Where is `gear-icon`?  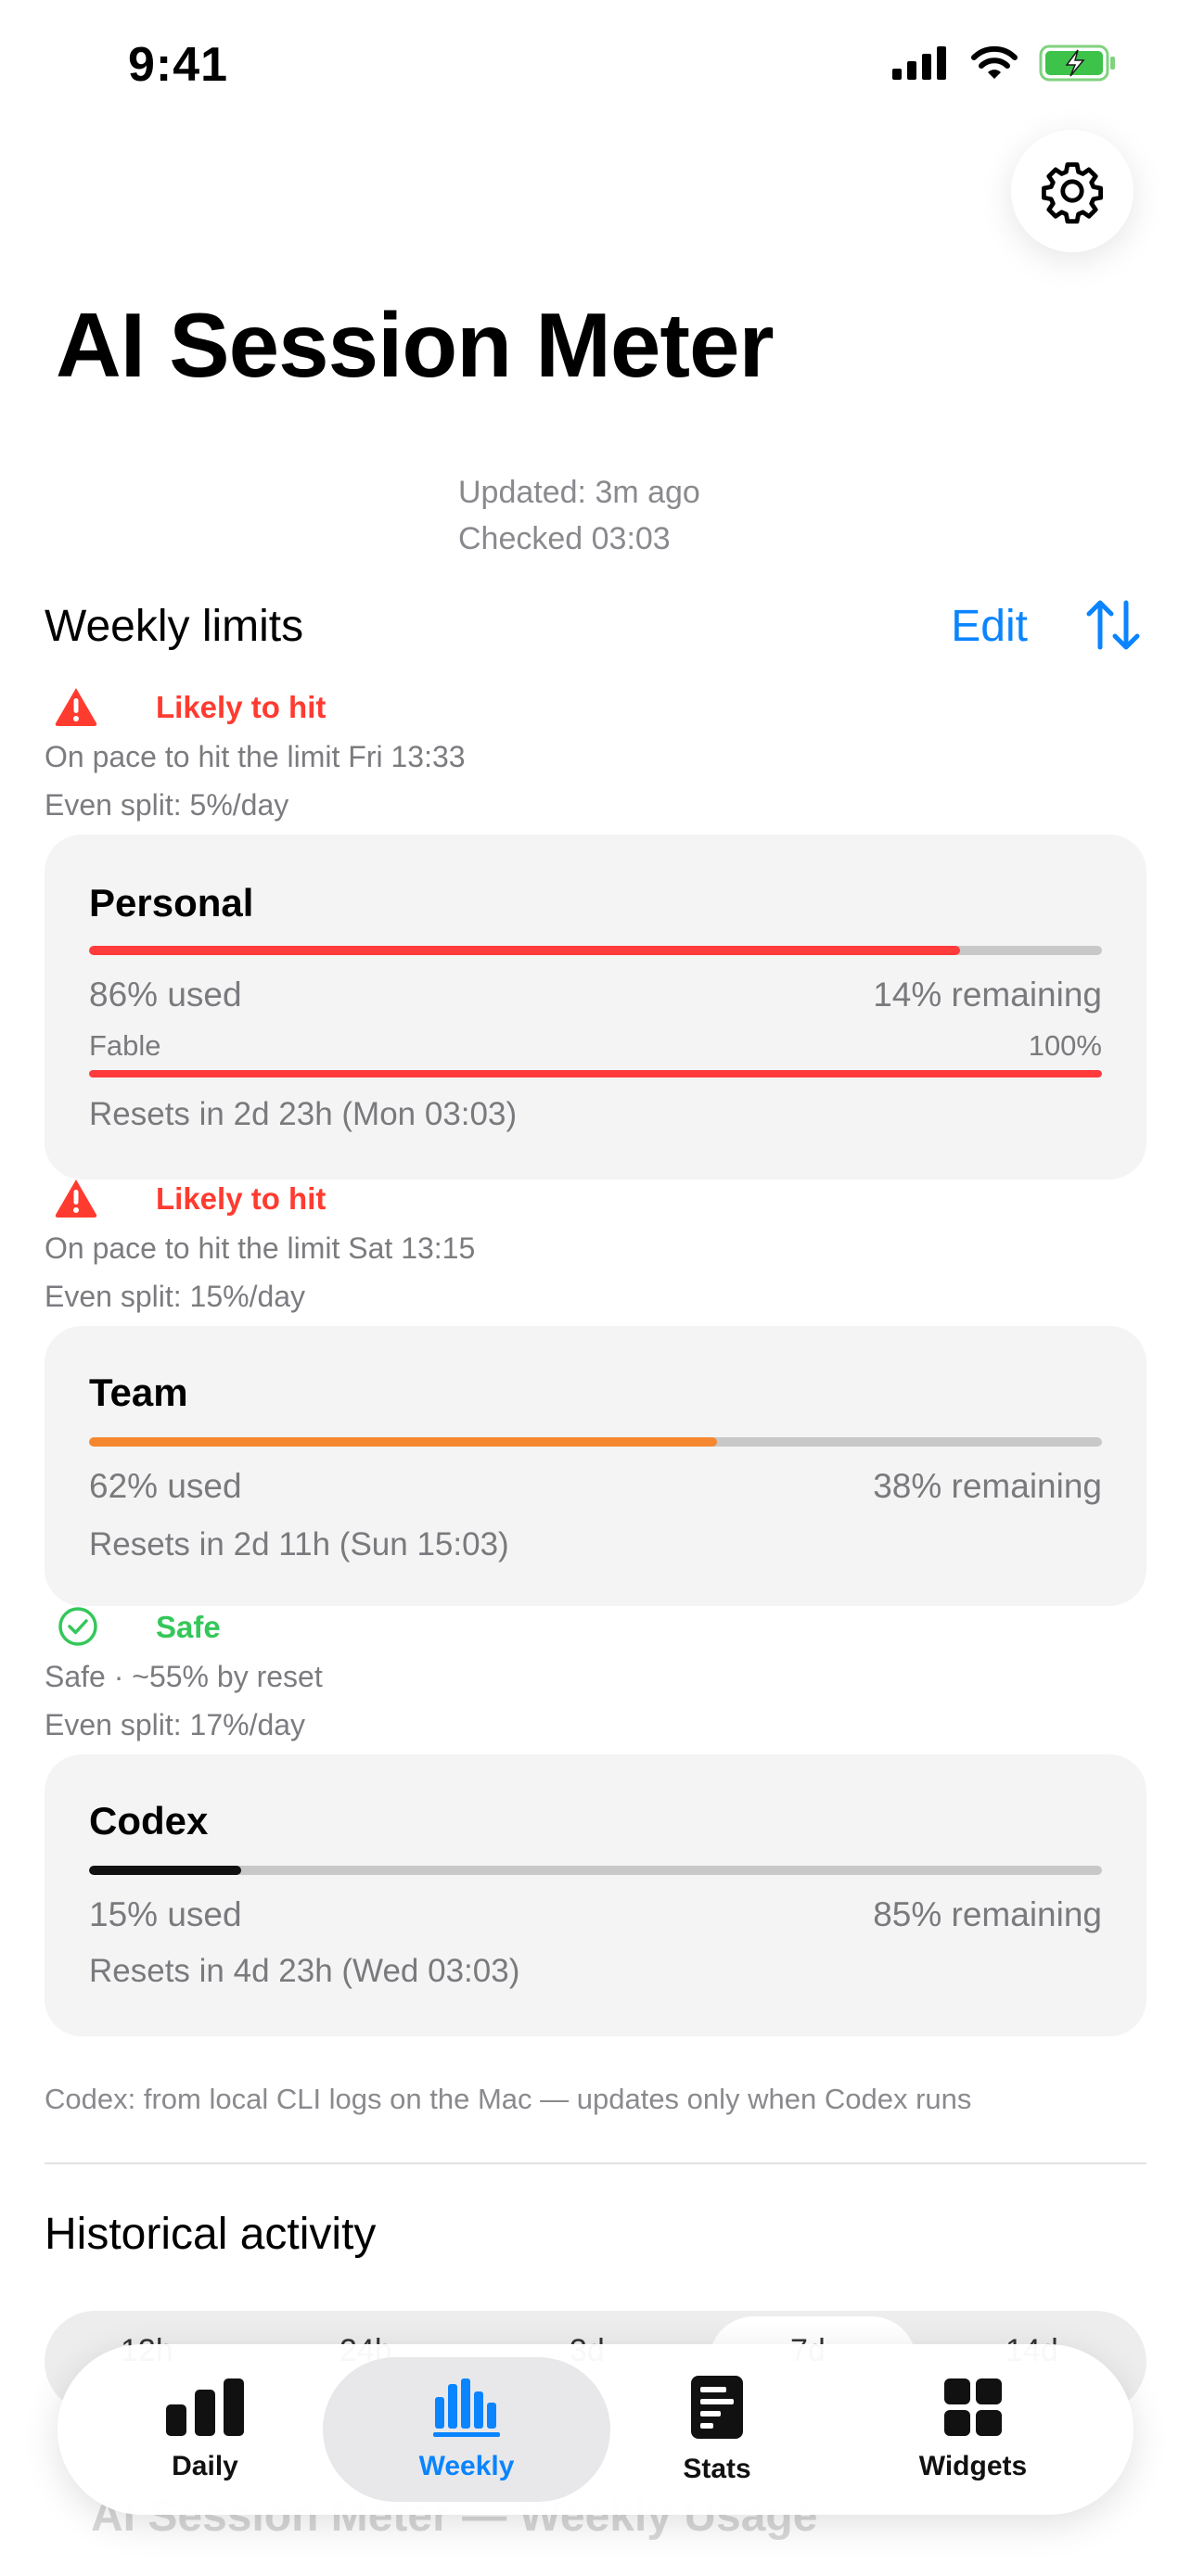 gear-icon is located at coordinates (1073, 193).